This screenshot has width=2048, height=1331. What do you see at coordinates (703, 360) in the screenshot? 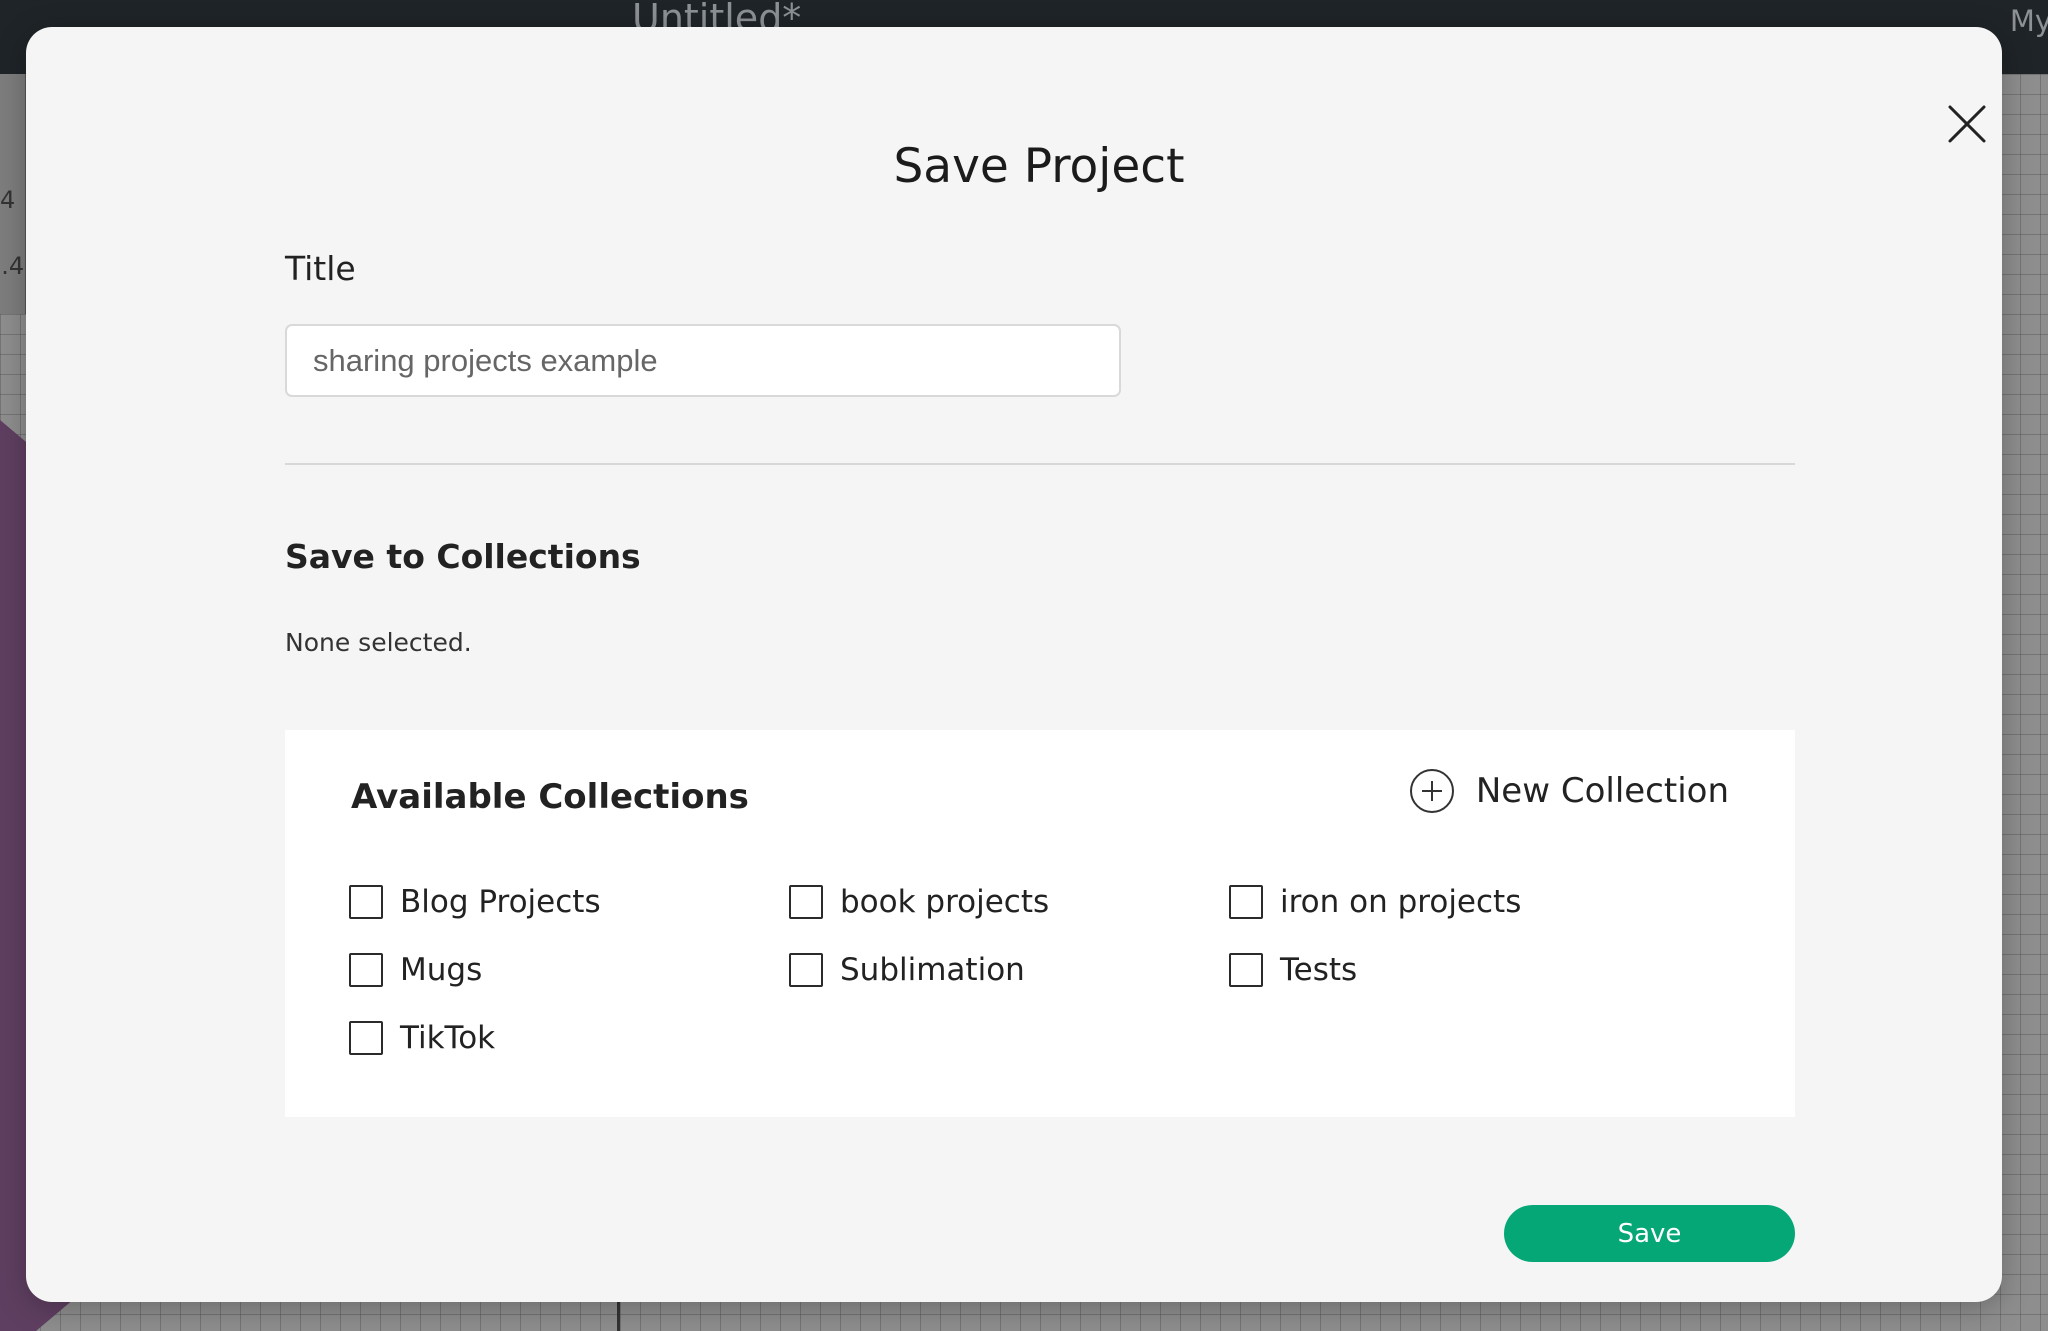
I see `title-input` at bounding box center [703, 360].